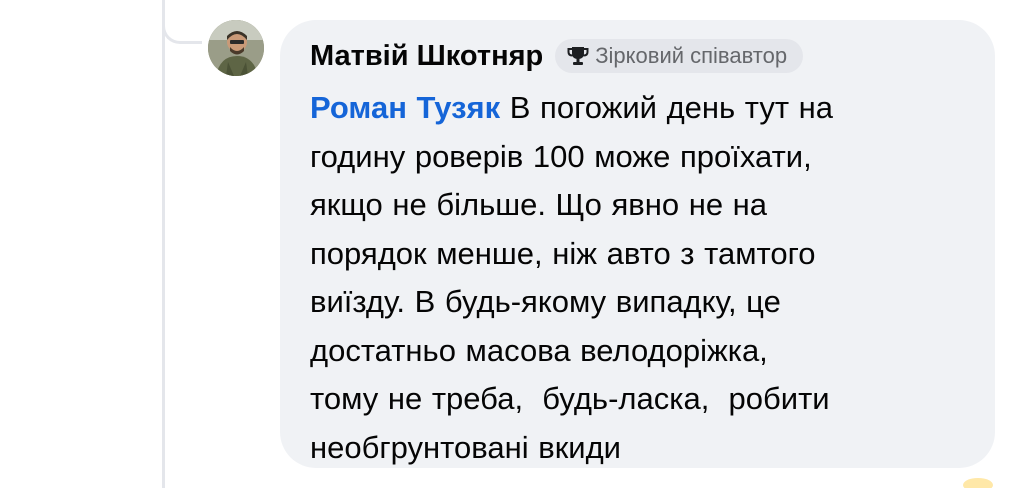 Image resolution: width=1024 pixels, height=488 pixels. Describe the element at coordinates (539, 204) in the screenshot. I see `comment-line: якщо не більше. Що явно не на` at that location.